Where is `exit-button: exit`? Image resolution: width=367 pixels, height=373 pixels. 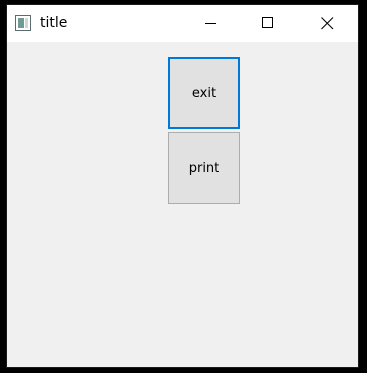
exit-button: exit is located at coordinates (204, 93).